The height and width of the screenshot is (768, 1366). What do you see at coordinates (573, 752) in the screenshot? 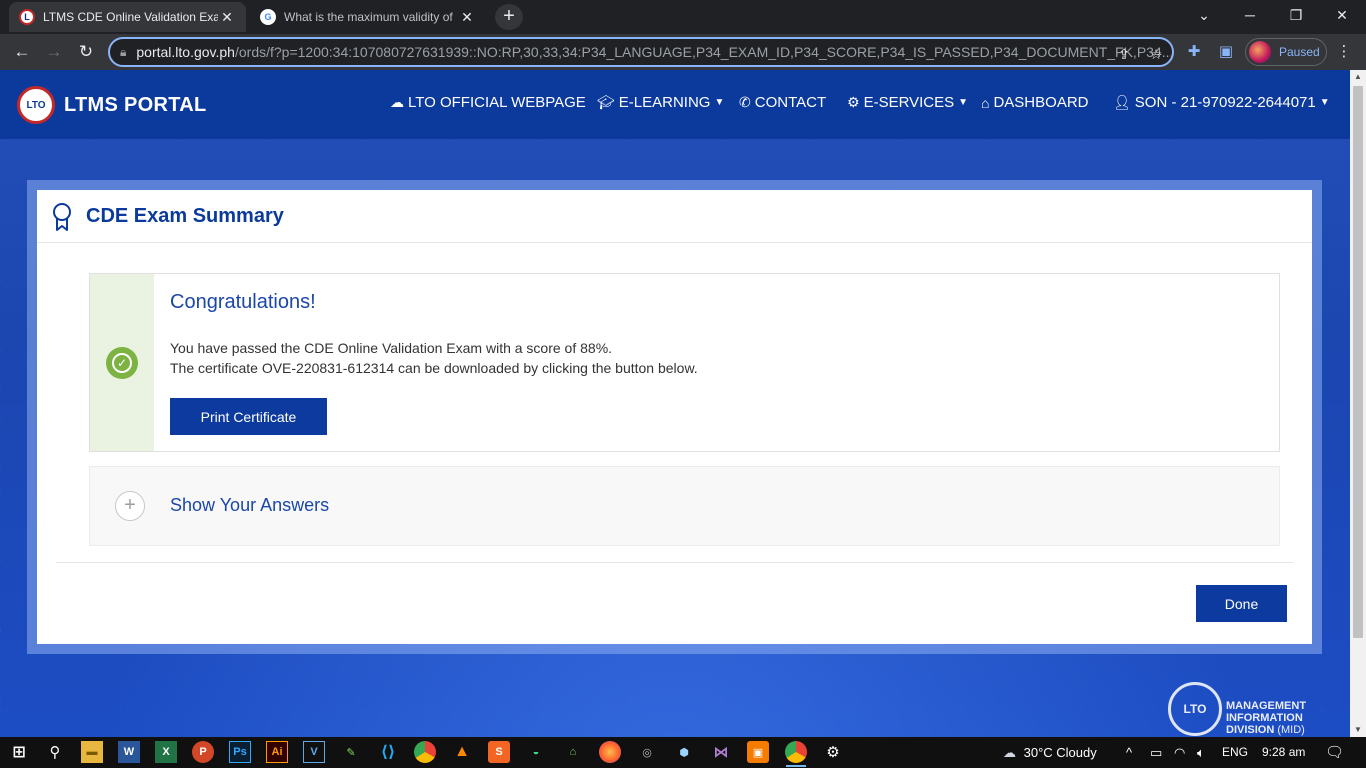
I see `xampp-icon: ⌂` at bounding box center [573, 752].